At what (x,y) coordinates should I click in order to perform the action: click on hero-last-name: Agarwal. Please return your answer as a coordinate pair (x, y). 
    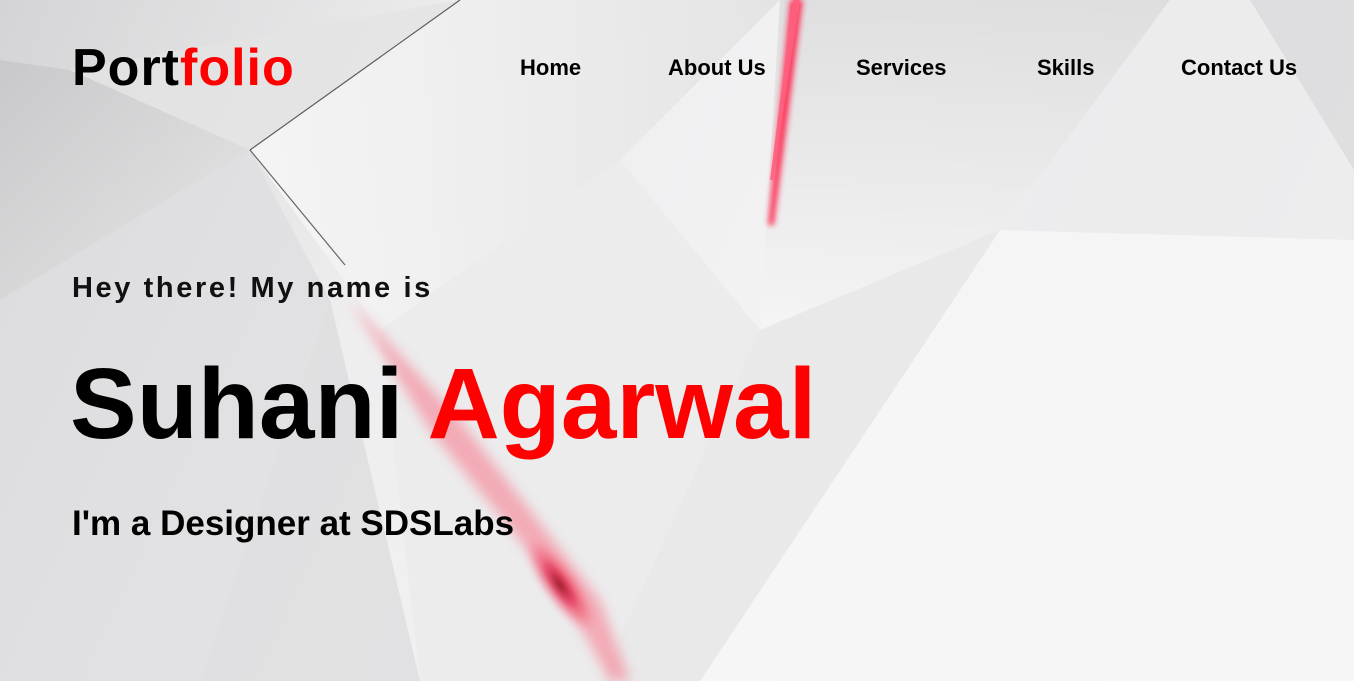
    Looking at the image, I should click on (622, 404).